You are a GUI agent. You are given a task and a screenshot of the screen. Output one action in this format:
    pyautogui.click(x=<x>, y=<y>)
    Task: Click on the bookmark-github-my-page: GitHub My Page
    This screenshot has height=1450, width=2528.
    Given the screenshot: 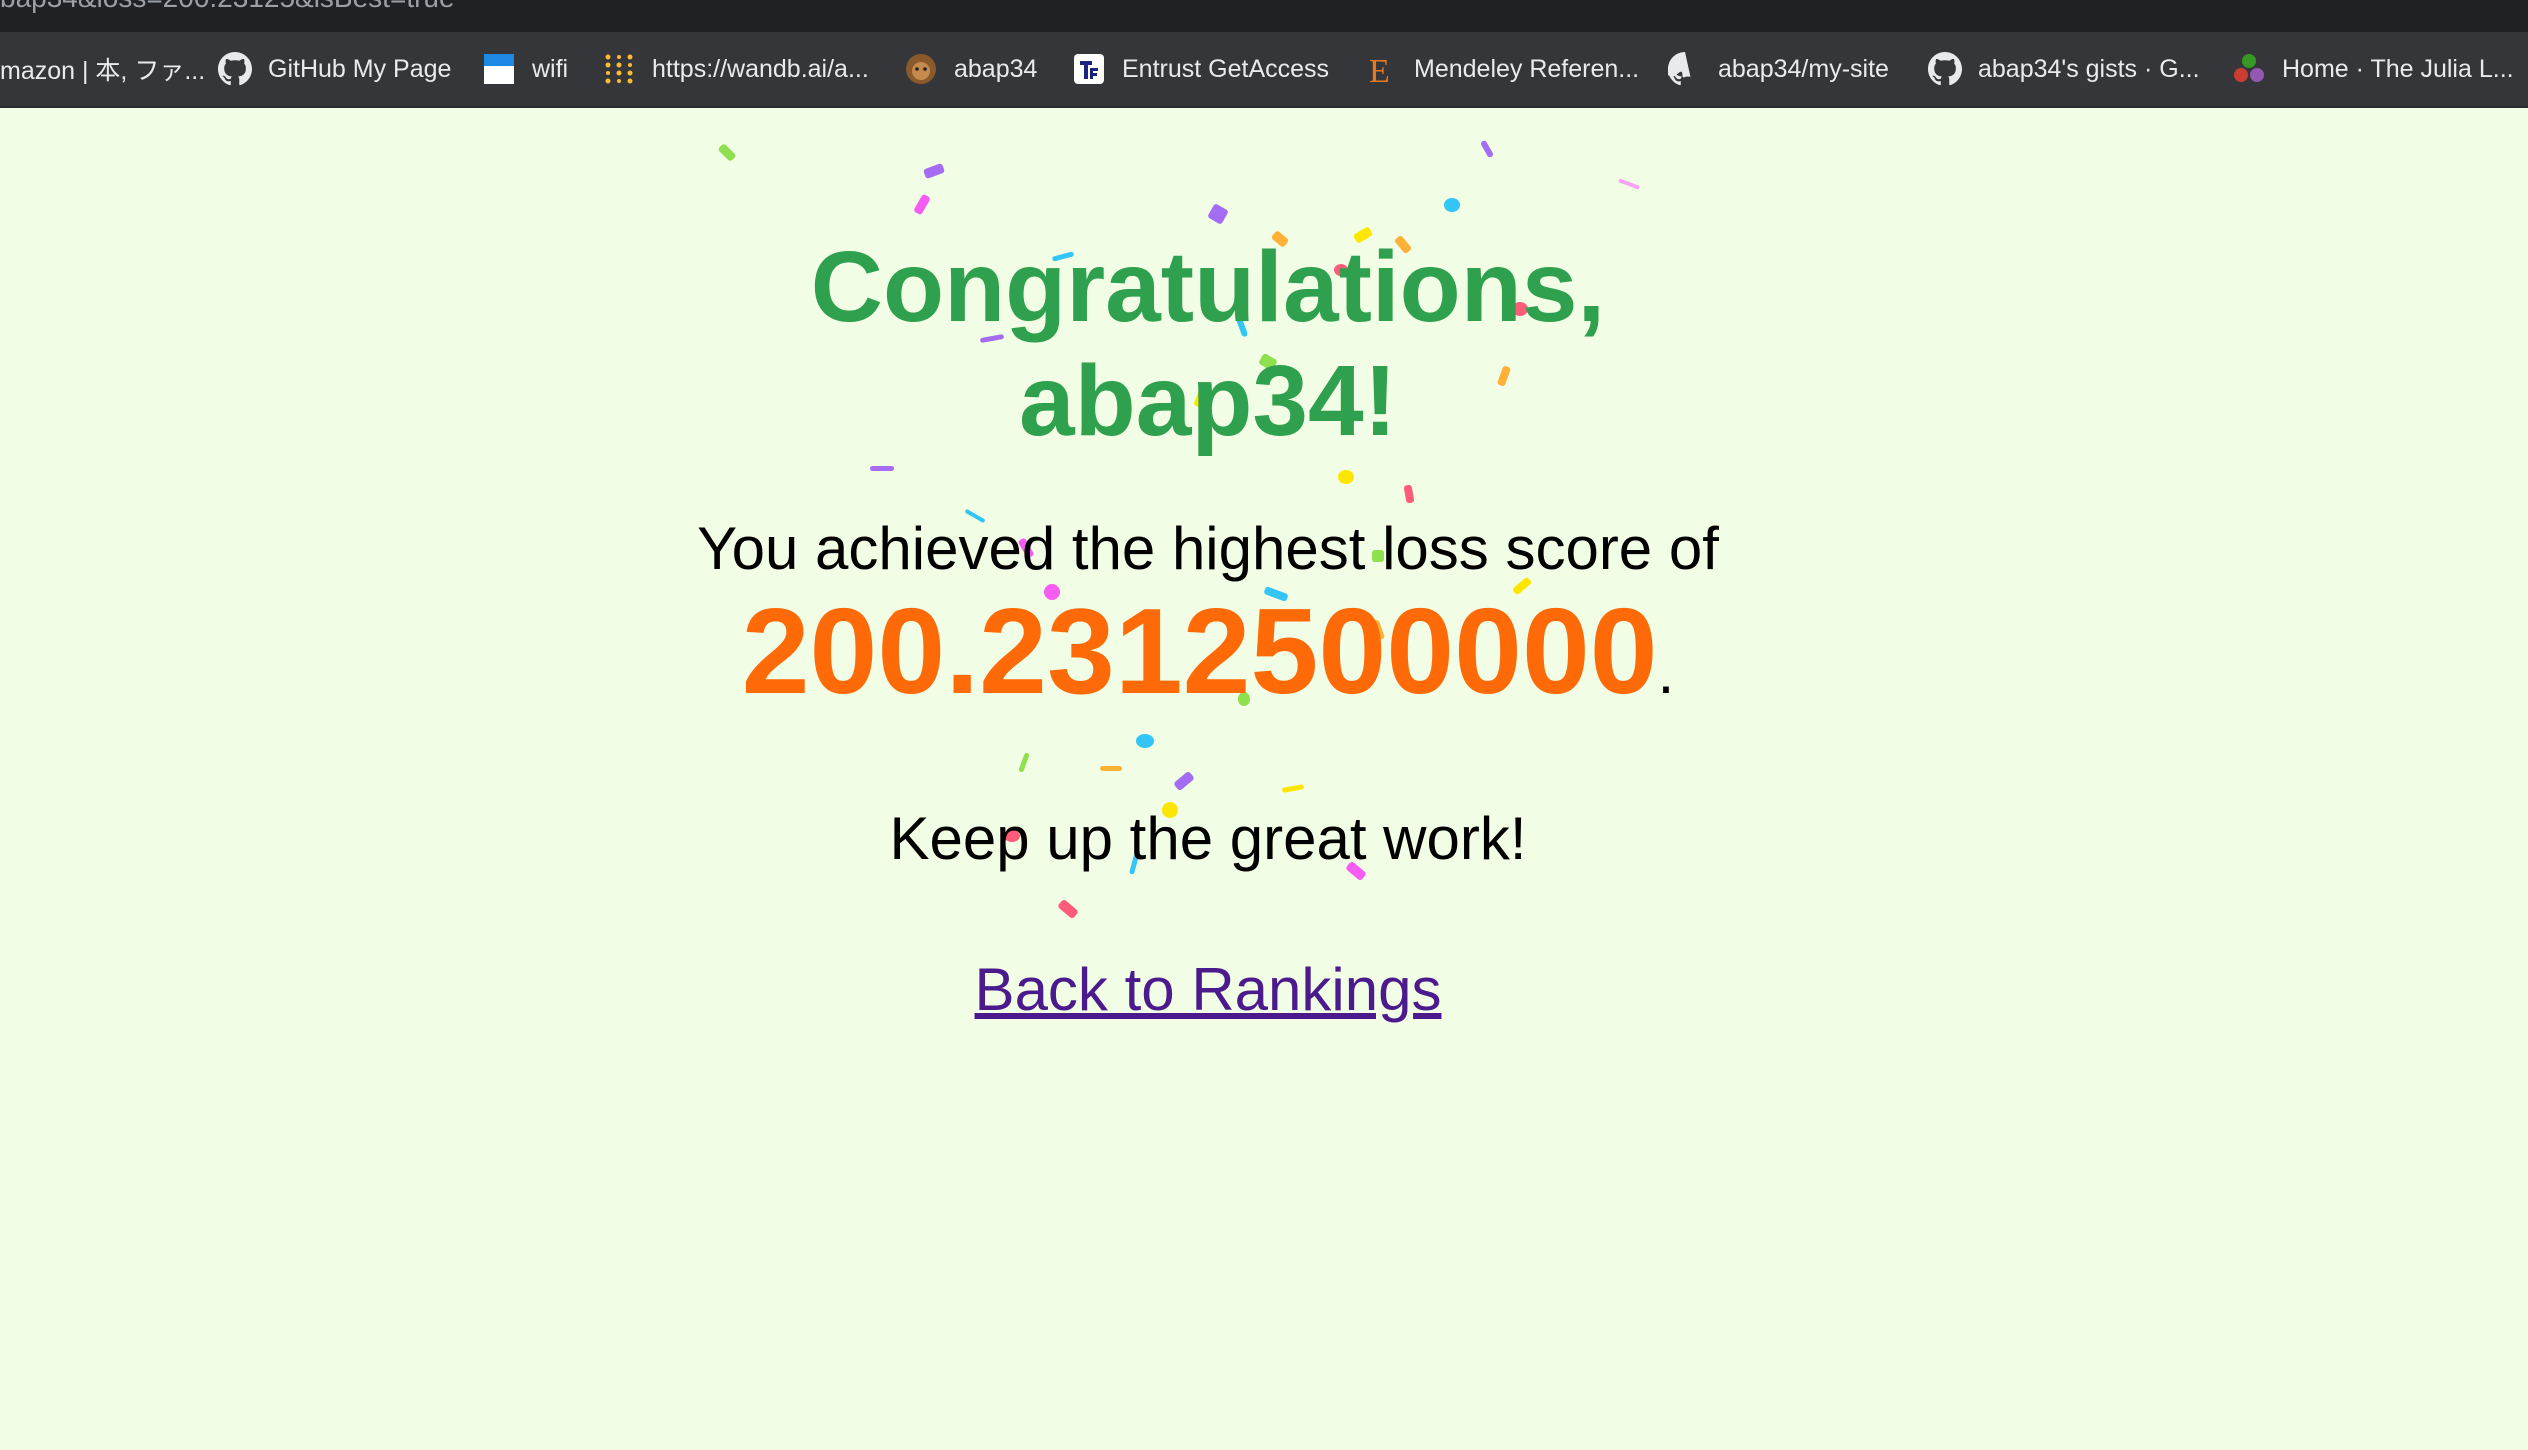 What is the action you would take?
    pyautogui.click(x=334, y=69)
    